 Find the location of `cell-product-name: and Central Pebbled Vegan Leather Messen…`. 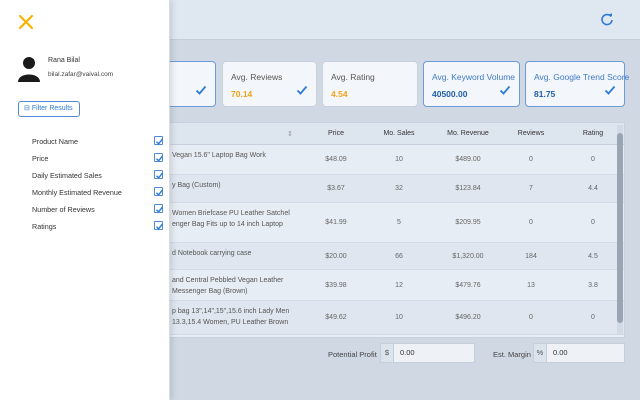

cell-product-name: and Central Pebbled Vegan Leather Messen… is located at coordinates (228, 286).